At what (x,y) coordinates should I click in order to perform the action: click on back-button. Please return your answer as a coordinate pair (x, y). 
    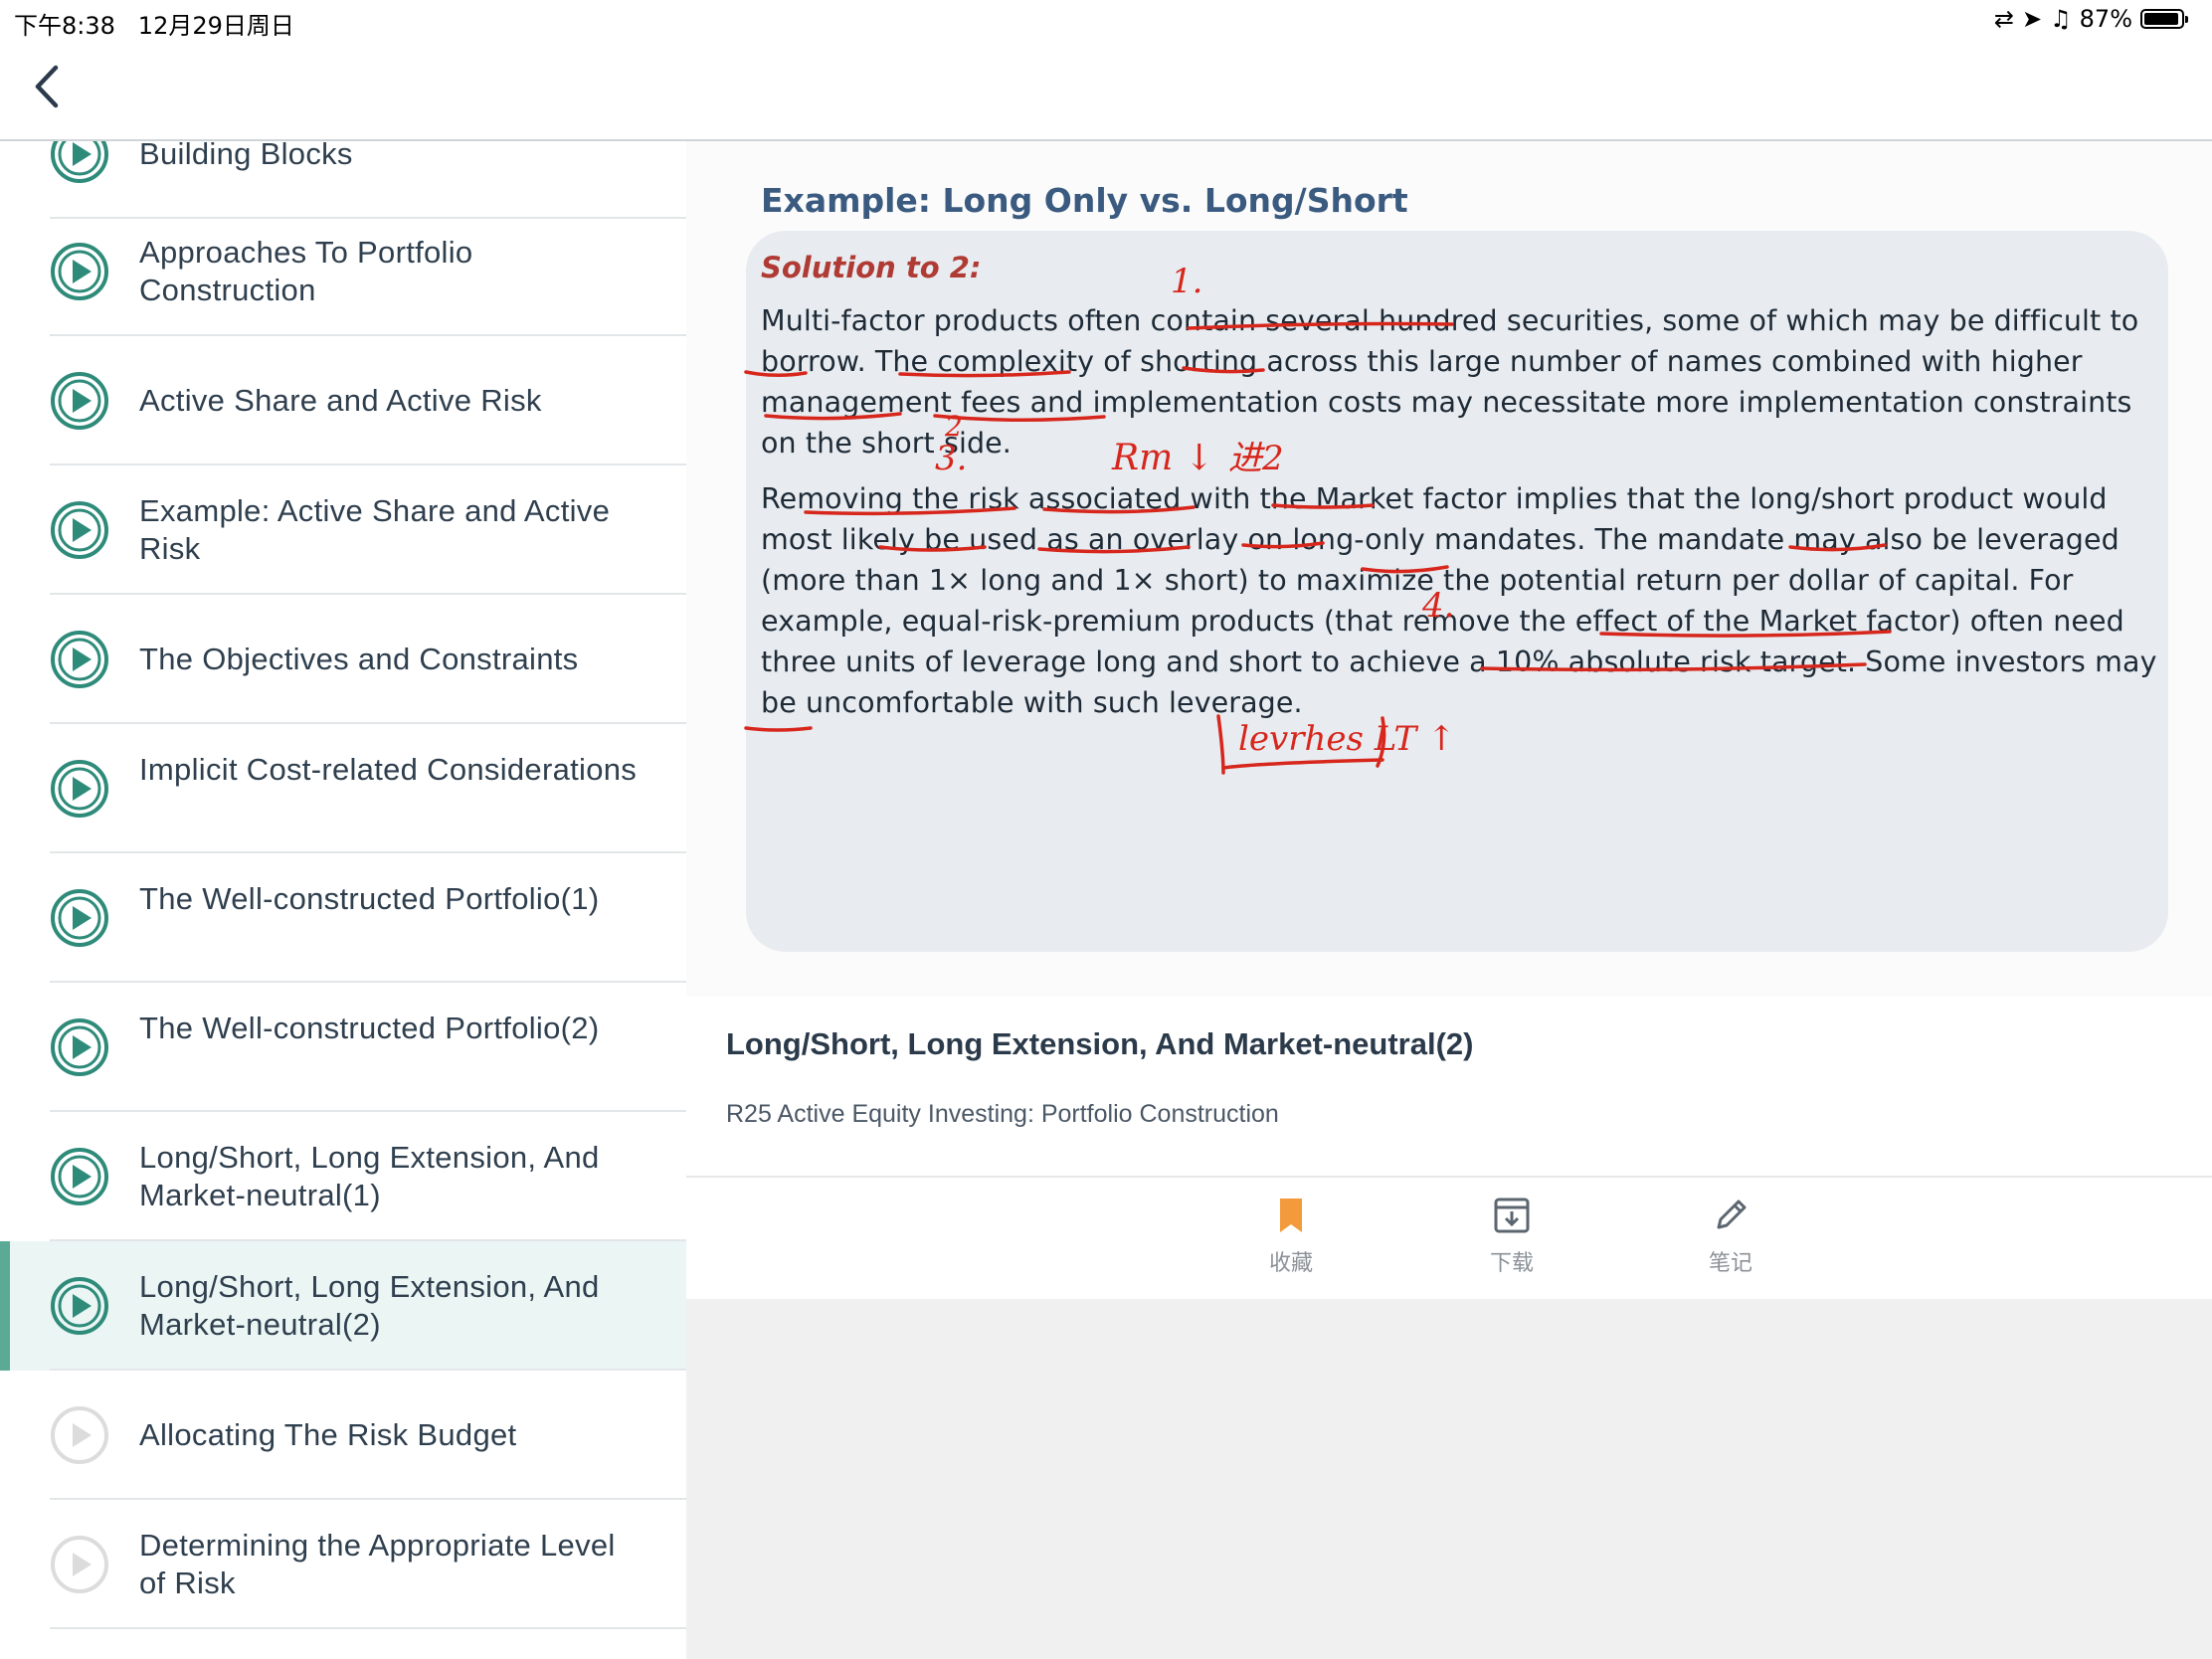
    Looking at the image, I should click on (48, 86).